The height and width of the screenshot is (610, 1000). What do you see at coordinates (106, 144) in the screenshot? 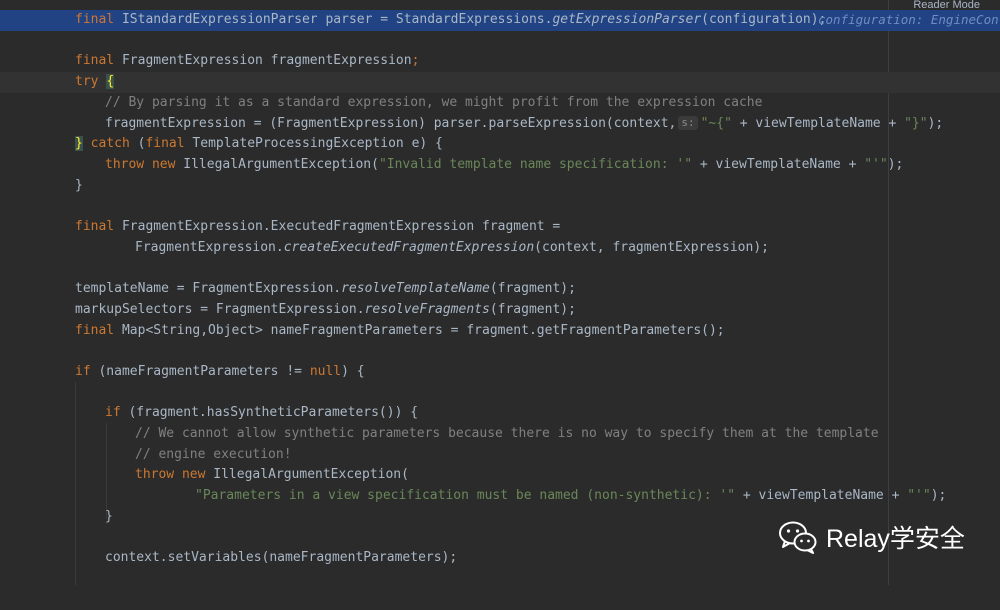
I see `keyword: catch` at bounding box center [106, 144].